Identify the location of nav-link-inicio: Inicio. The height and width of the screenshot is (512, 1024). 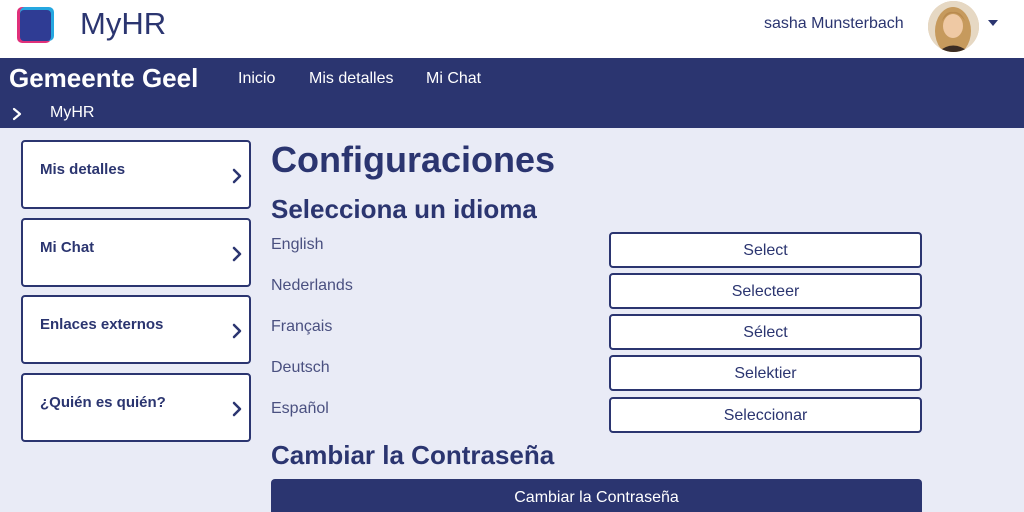
(256, 79).